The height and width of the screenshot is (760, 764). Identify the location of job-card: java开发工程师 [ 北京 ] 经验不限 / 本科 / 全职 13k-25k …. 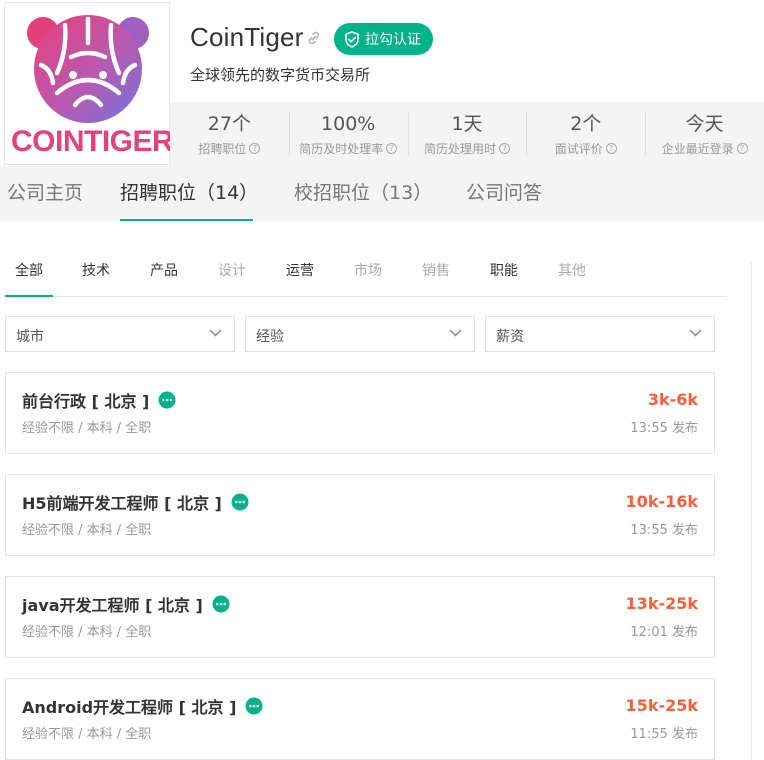
(360, 617).